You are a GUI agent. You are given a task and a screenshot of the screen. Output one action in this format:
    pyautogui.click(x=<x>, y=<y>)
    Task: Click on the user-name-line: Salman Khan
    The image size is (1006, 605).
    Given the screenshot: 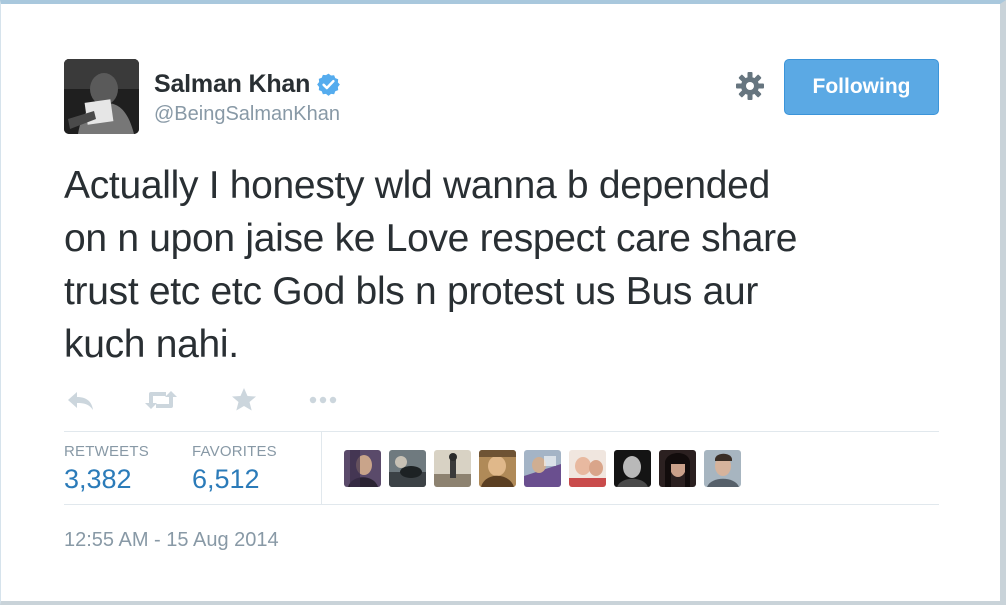 What is the action you would take?
    pyautogui.click(x=247, y=84)
    